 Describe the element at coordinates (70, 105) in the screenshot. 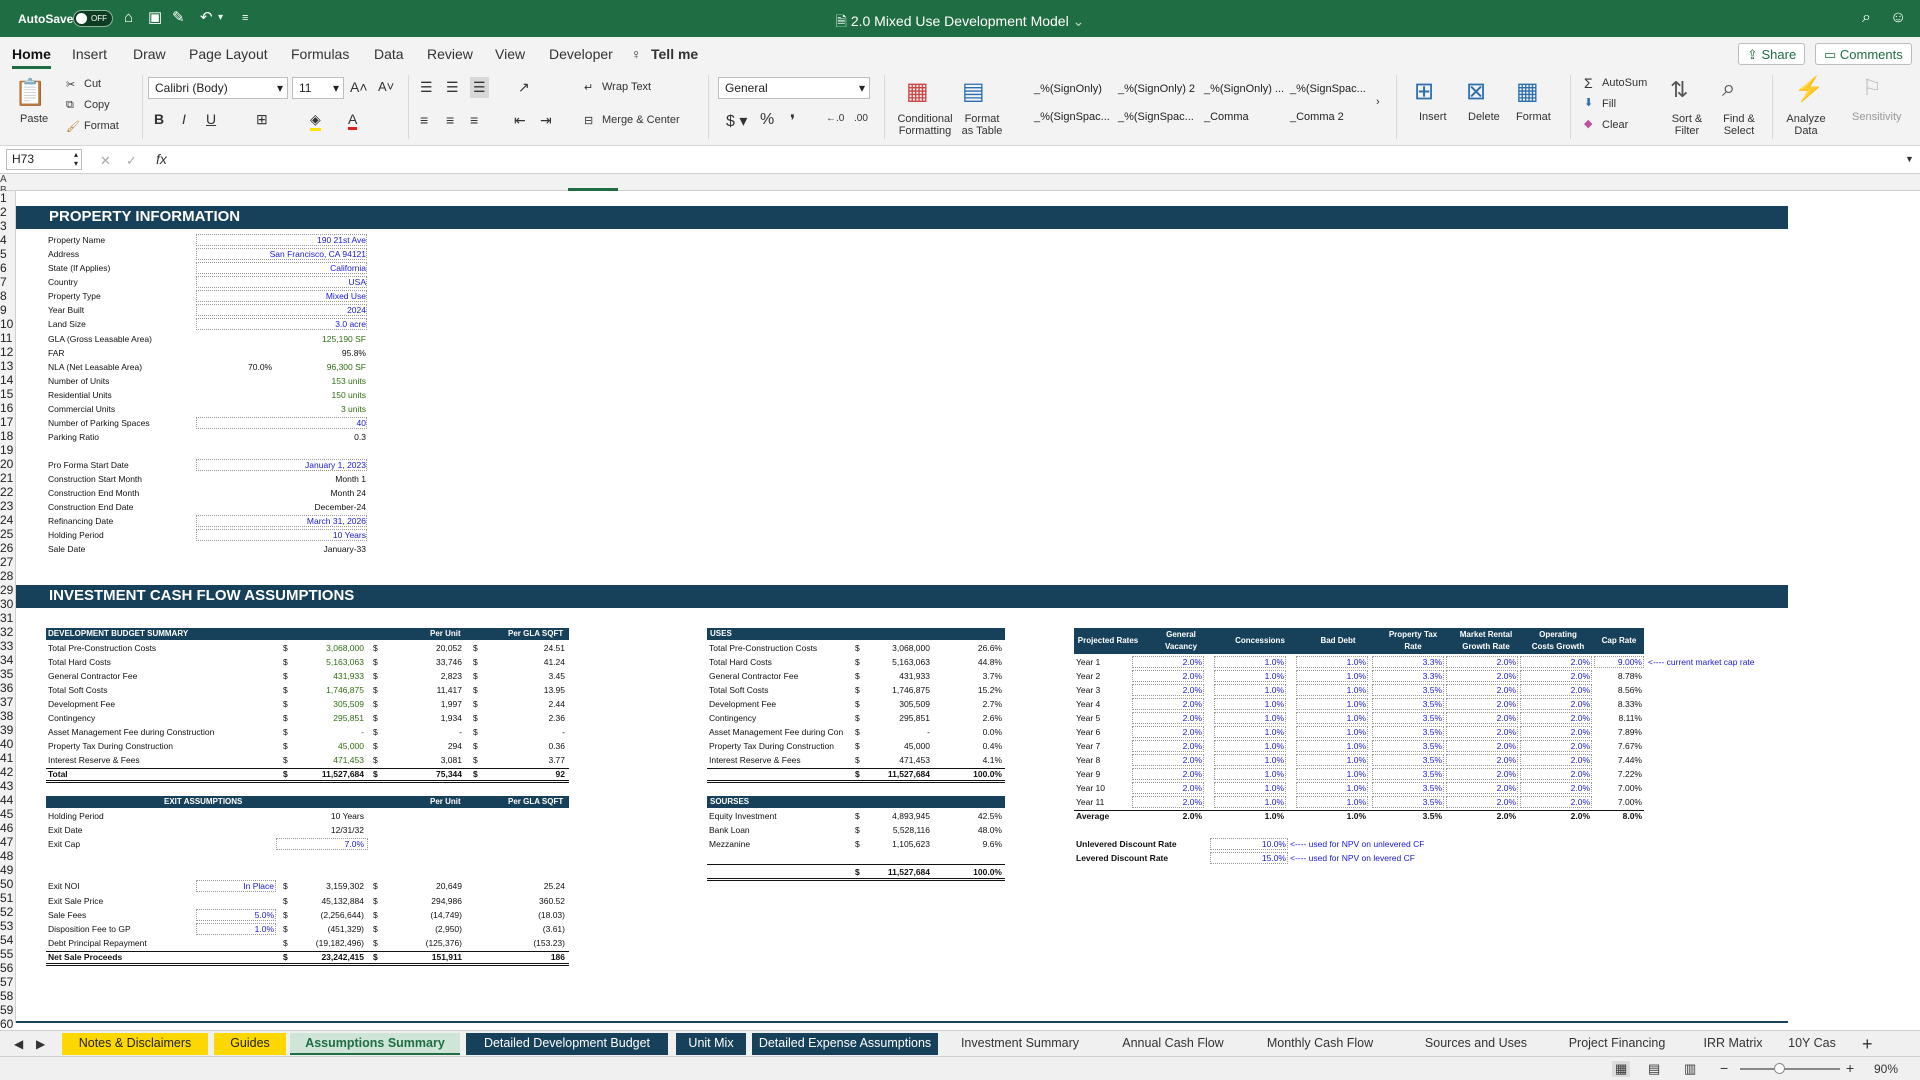

I see `copy-icon: ⧉` at that location.